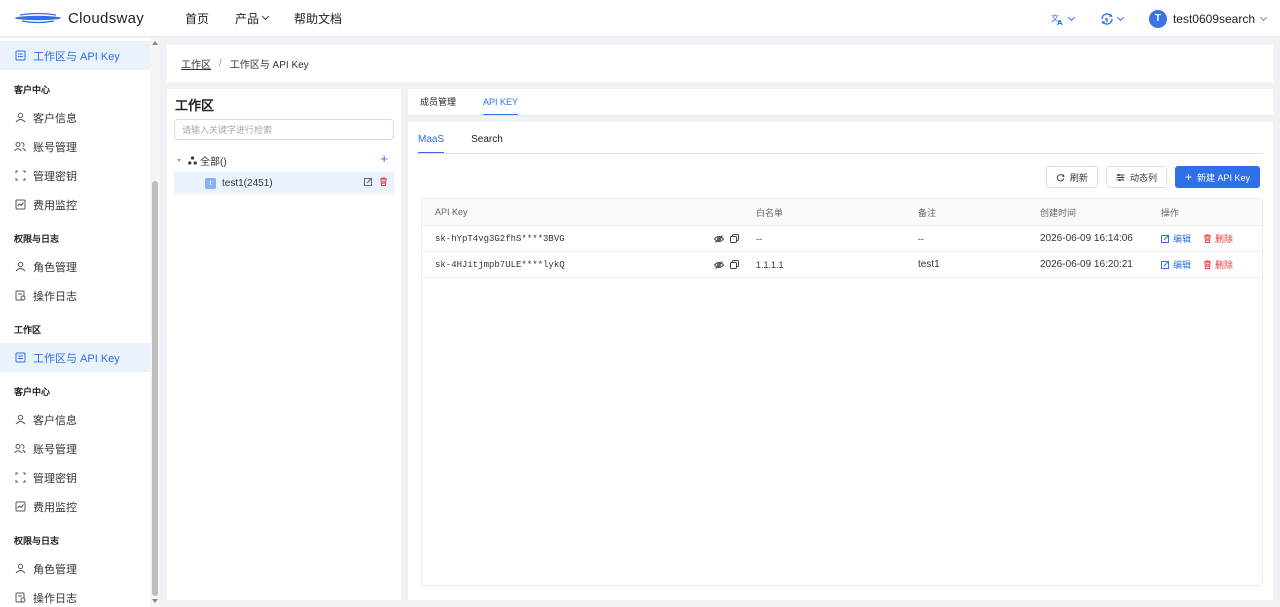  What do you see at coordinates (155, 601) in the screenshot?
I see `scroll-down-icon` at bounding box center [155, 601].